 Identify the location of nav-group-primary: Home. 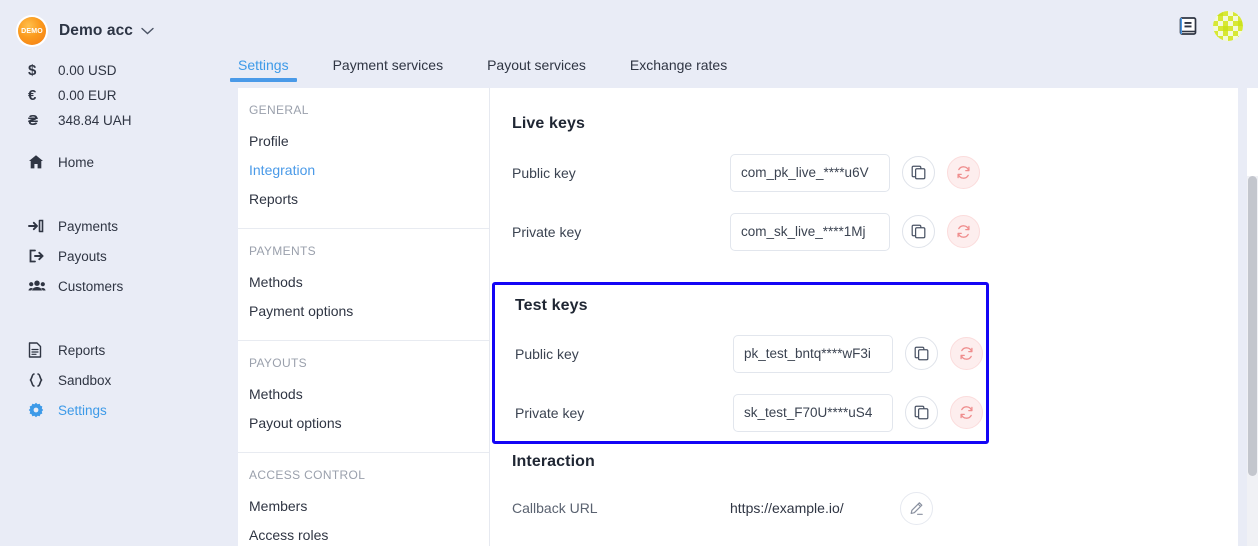
(119, 162).